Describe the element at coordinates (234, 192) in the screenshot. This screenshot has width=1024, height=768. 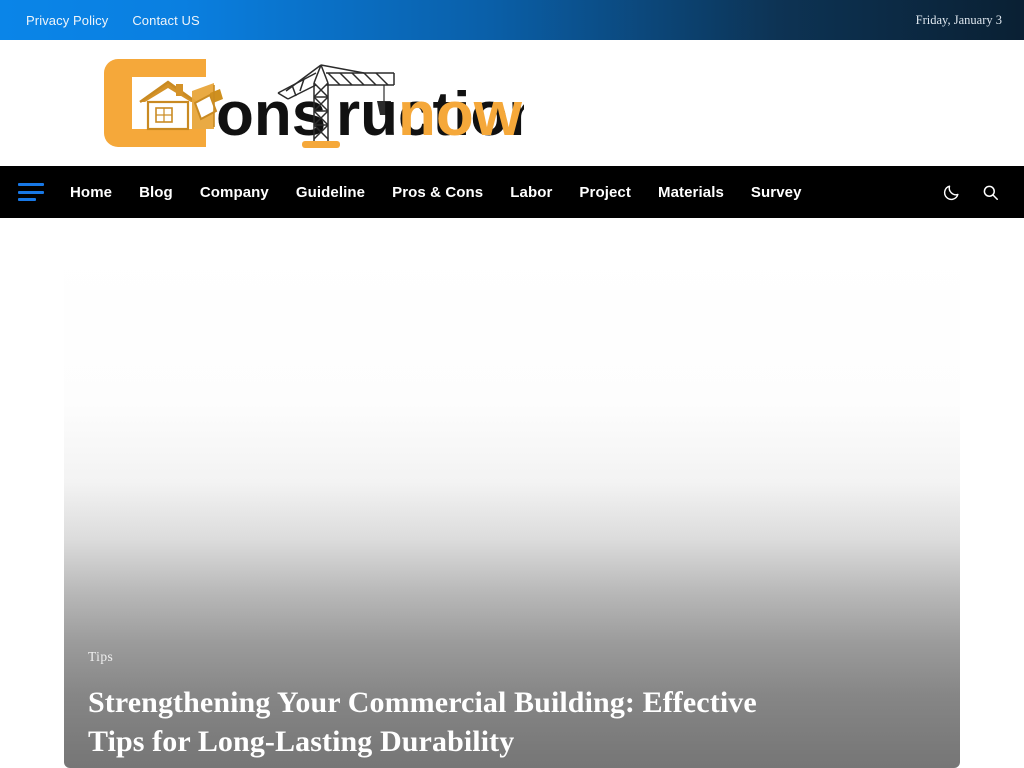
I see `nav-item-company: Company` at that location.